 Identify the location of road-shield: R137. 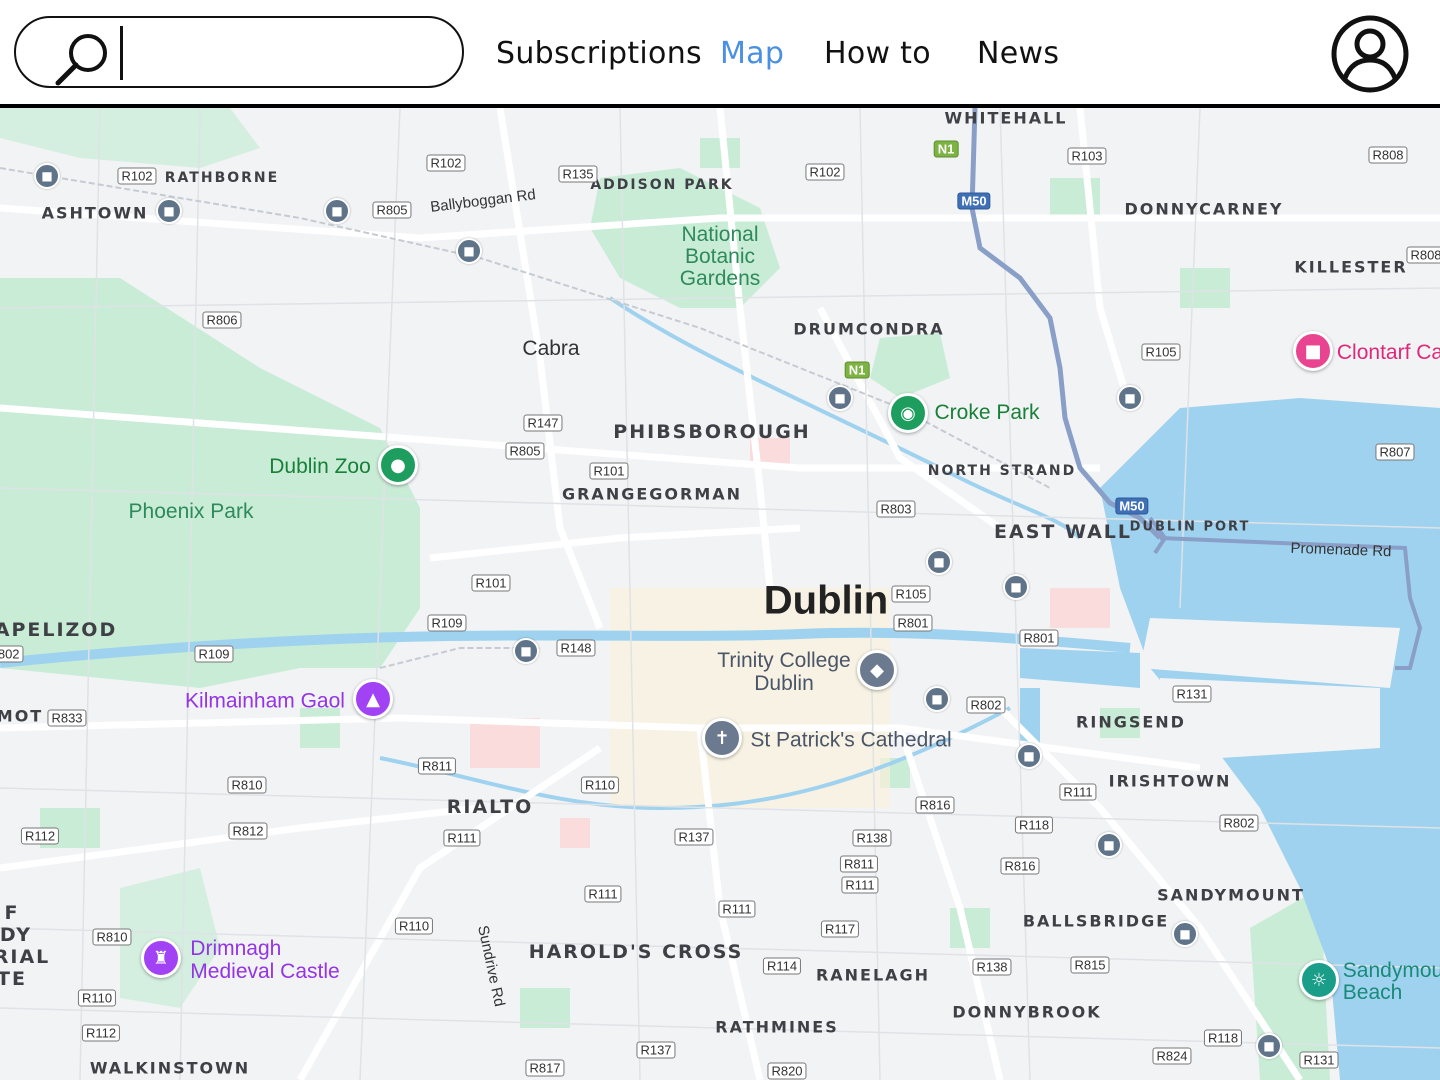
(656, 1050).